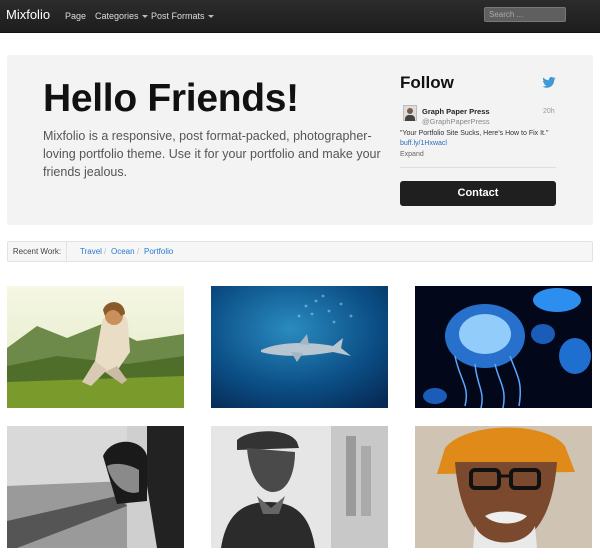 The image size is (600, 552). What do you see at coordinates (478, 167) in the screenshot?
I see `divider` at bounding box center [478, 167].